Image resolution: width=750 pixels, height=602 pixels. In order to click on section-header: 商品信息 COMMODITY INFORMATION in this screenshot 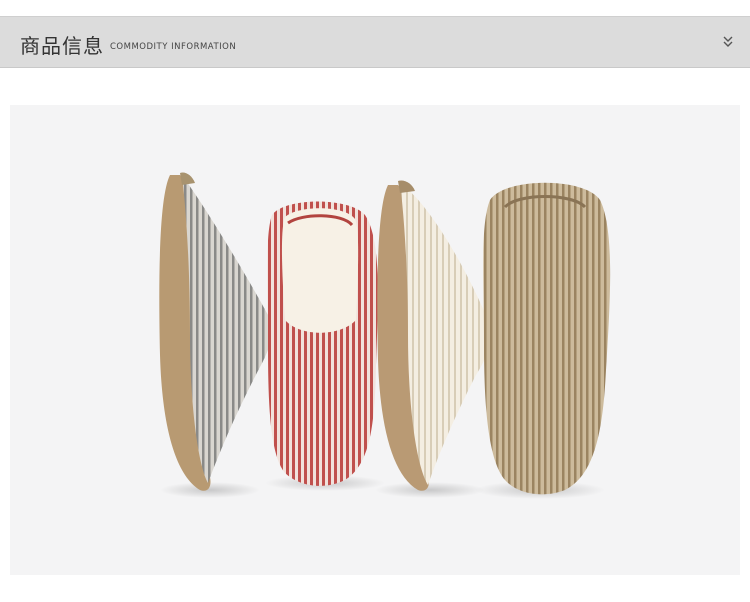, I will do `click(375, 42)`.